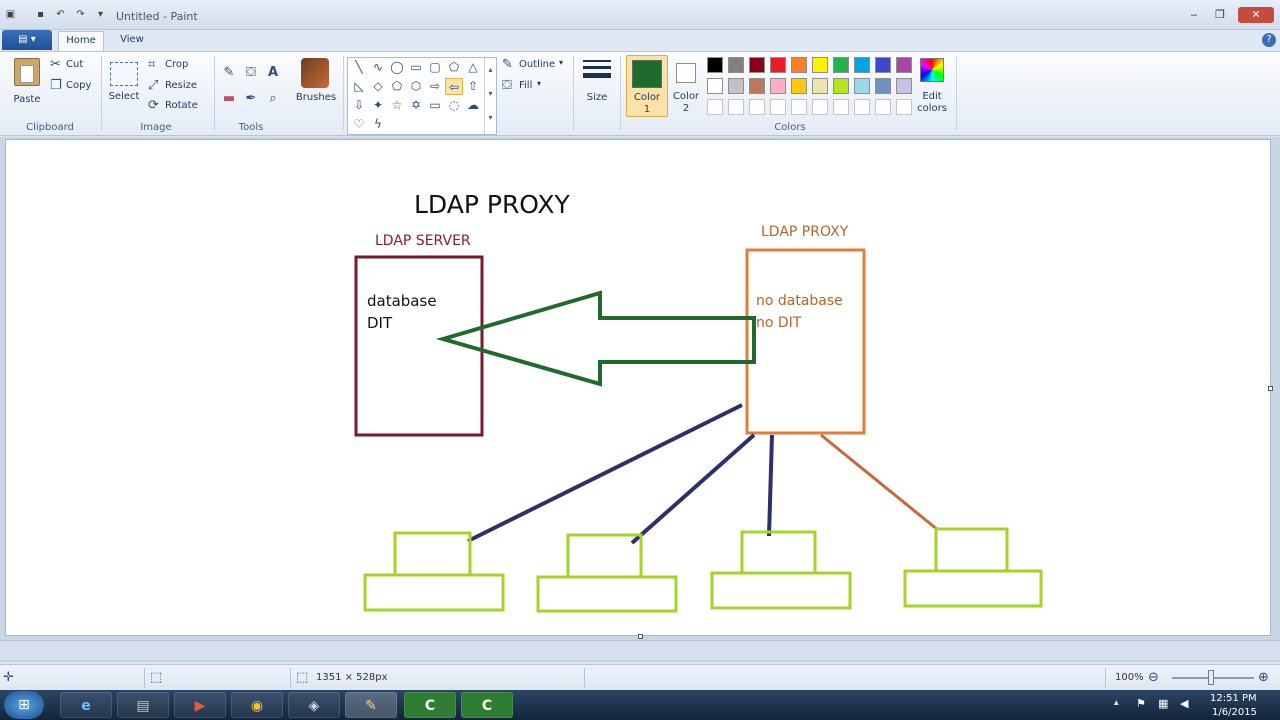 This screenshot has width=1280, height=720. I want to click on zoom-in-icon: ⊕, so click(1263, 677).